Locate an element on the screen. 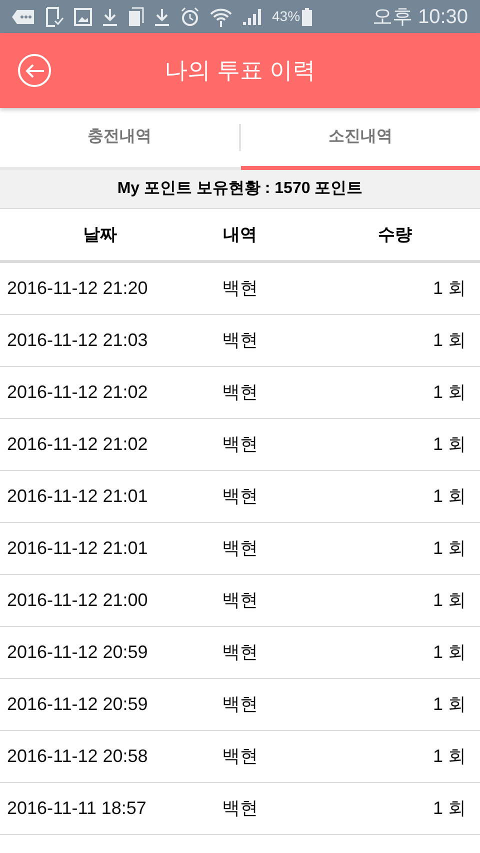 The image size is (480, 853). column-header: 날짜 is located at coordinates (100, 235).